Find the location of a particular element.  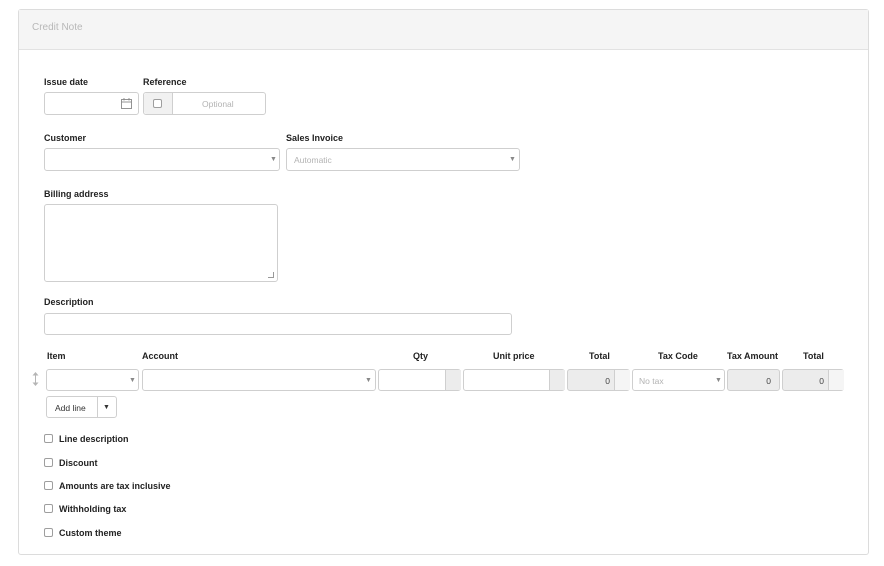

page-title: Credit Note is located at coordinates (57, 27).